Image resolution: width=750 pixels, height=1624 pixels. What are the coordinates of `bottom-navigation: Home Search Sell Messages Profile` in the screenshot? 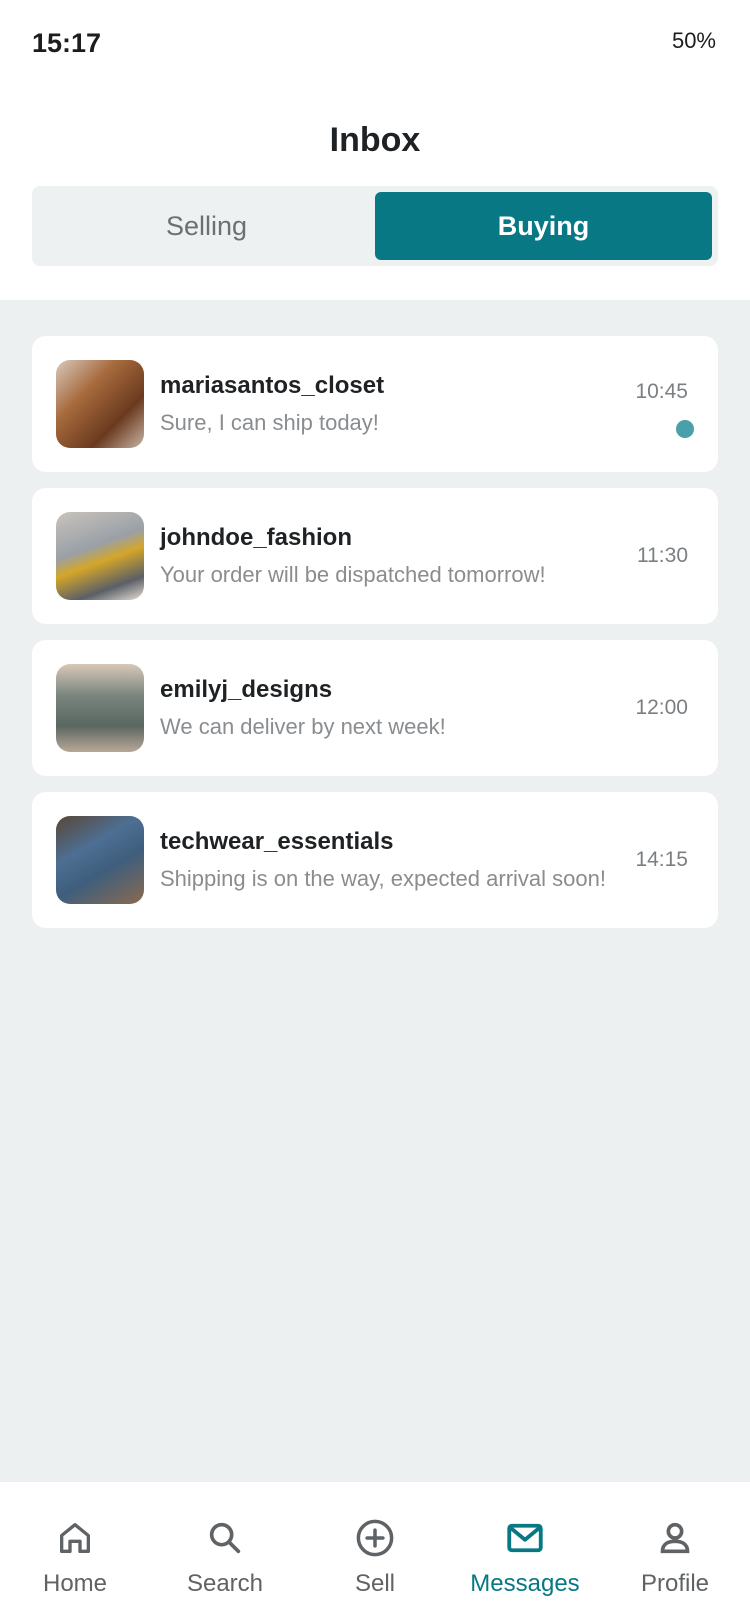 It's located at (375, 1553).